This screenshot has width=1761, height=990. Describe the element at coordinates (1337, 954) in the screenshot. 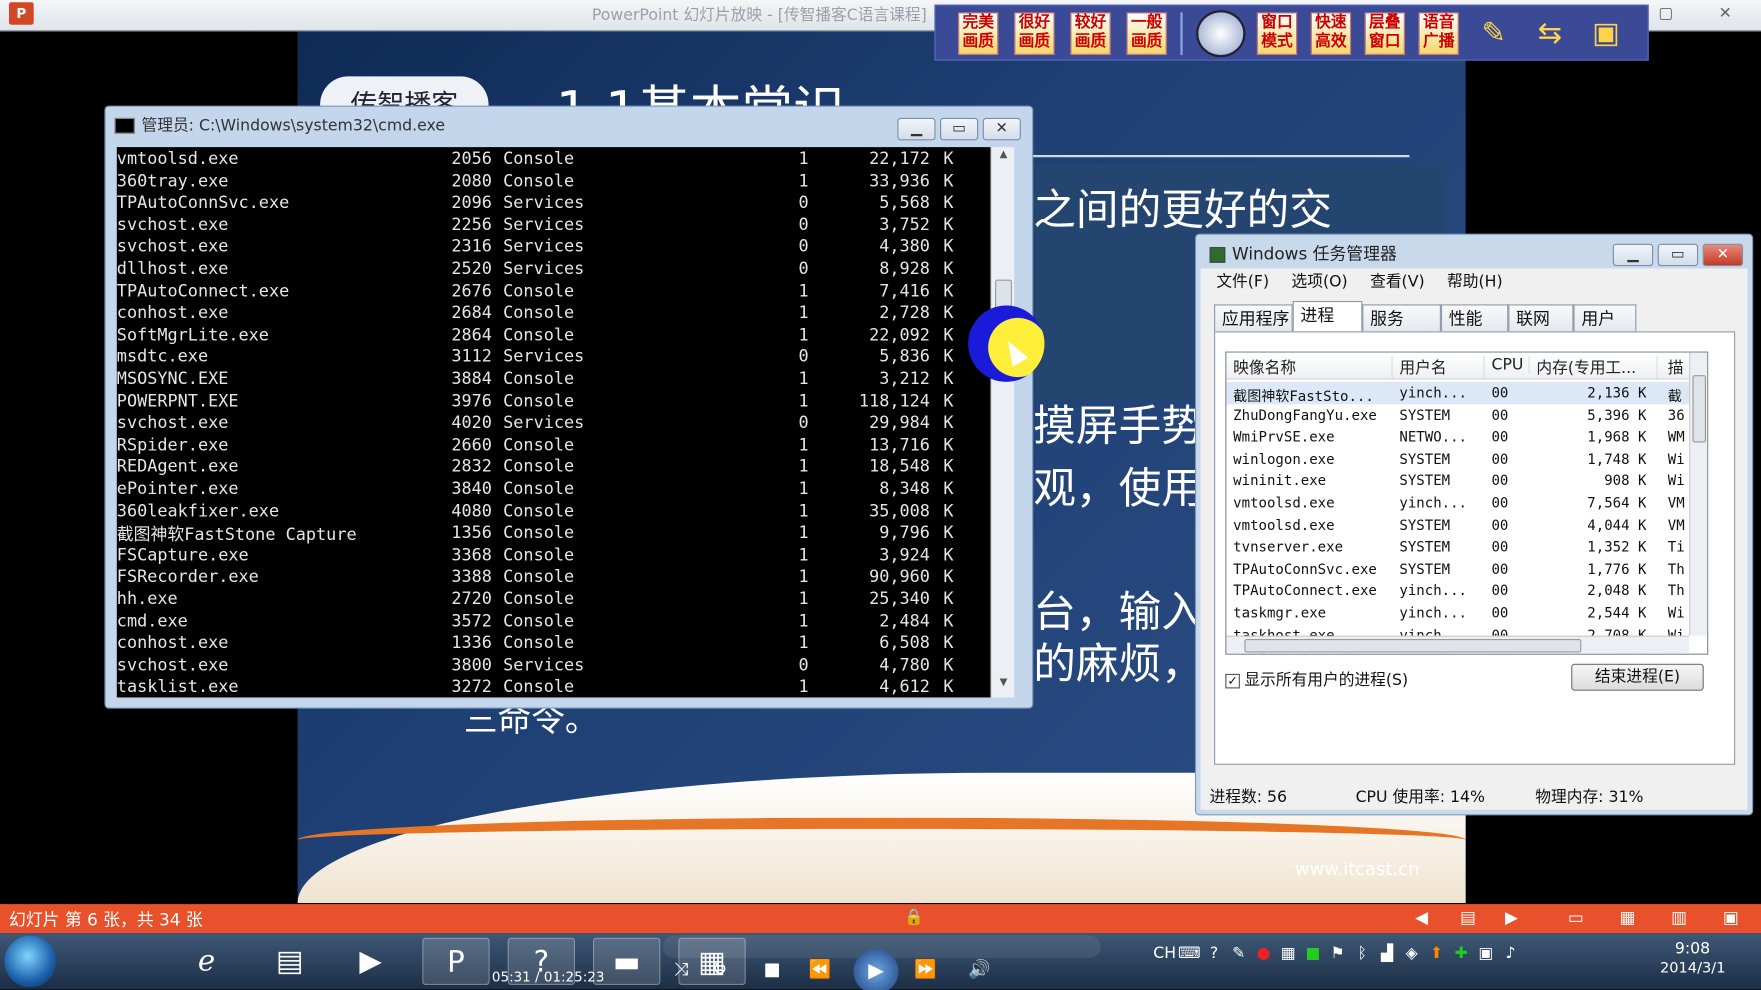

I see `flag-icon: ⚑` at that location.